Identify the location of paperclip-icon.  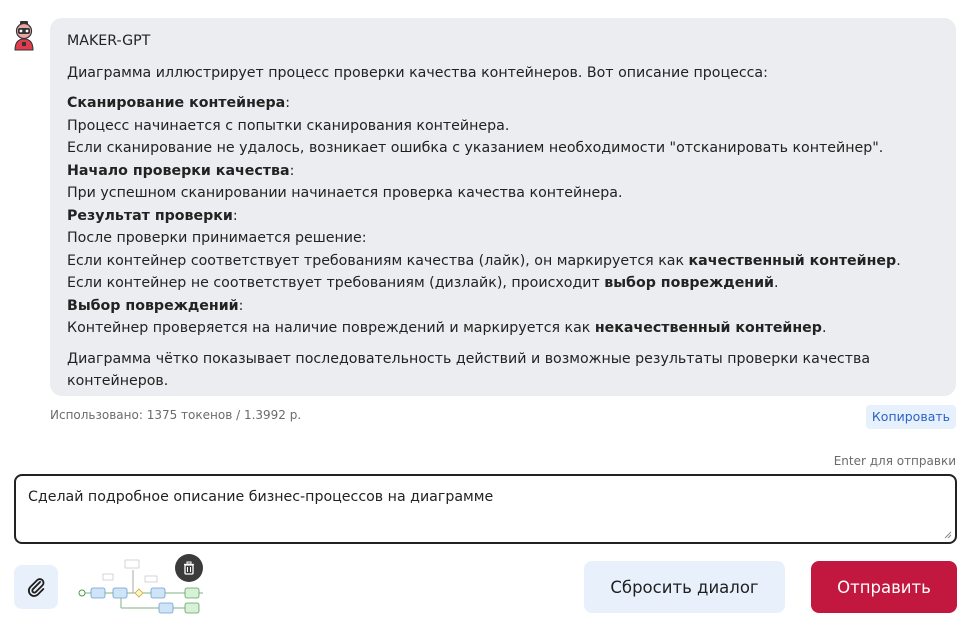
(36, 587).